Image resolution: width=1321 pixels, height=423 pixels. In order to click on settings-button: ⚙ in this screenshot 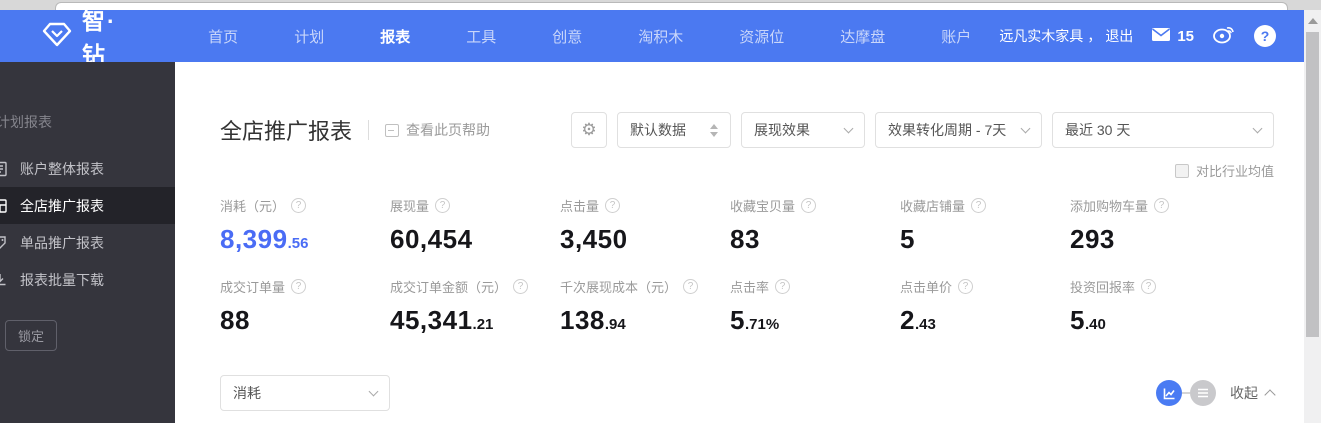, I will do `click(589, 130)`.